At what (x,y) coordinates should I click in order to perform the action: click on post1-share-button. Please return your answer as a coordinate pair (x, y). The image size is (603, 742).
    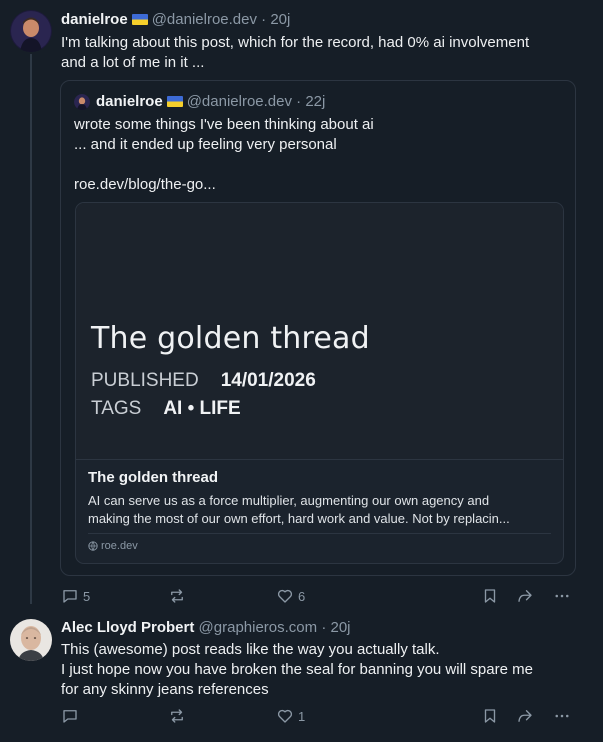
    Looking at the image, I should click on (525, 596).